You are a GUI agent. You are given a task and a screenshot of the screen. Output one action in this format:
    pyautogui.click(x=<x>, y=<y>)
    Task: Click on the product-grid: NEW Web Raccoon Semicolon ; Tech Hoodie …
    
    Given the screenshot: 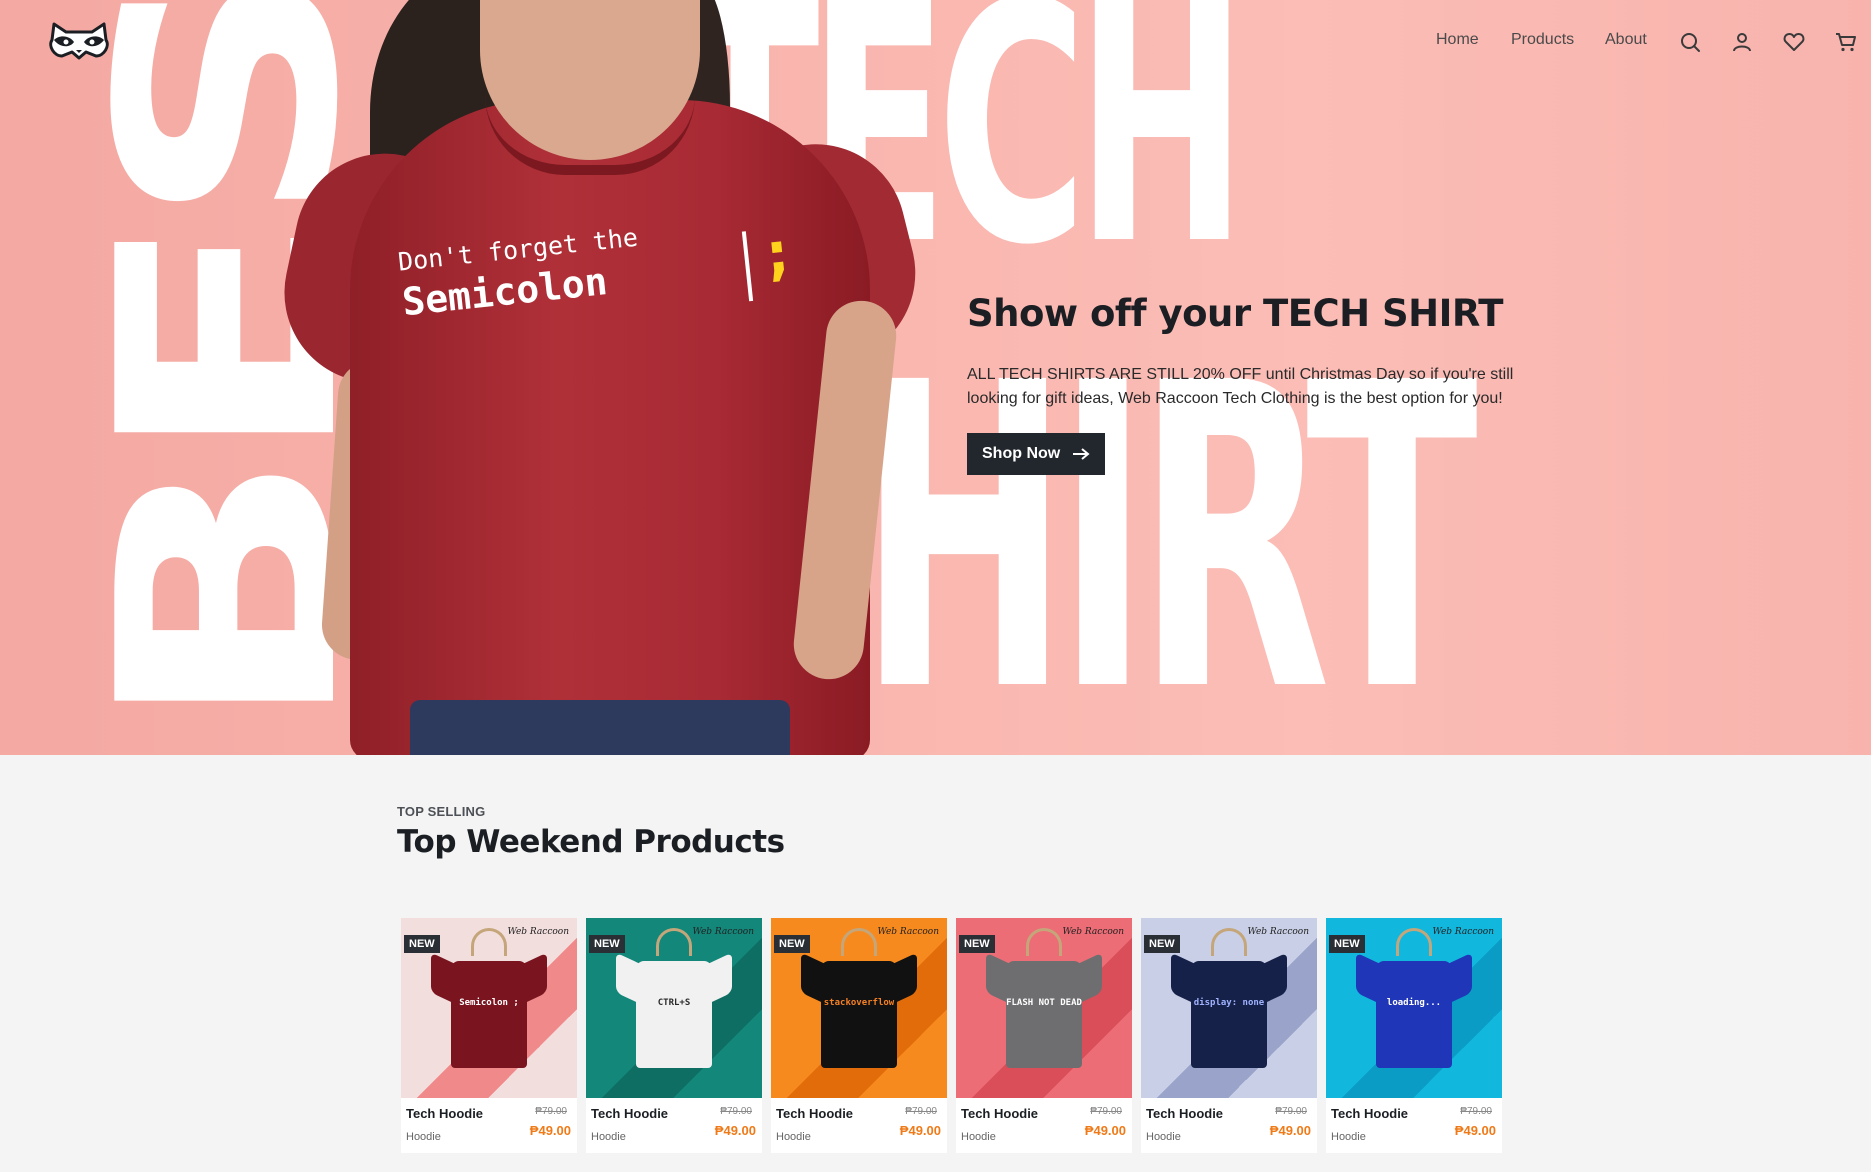 What is the action you would take?
    pyautogui.click(x=951, y=1035)
    